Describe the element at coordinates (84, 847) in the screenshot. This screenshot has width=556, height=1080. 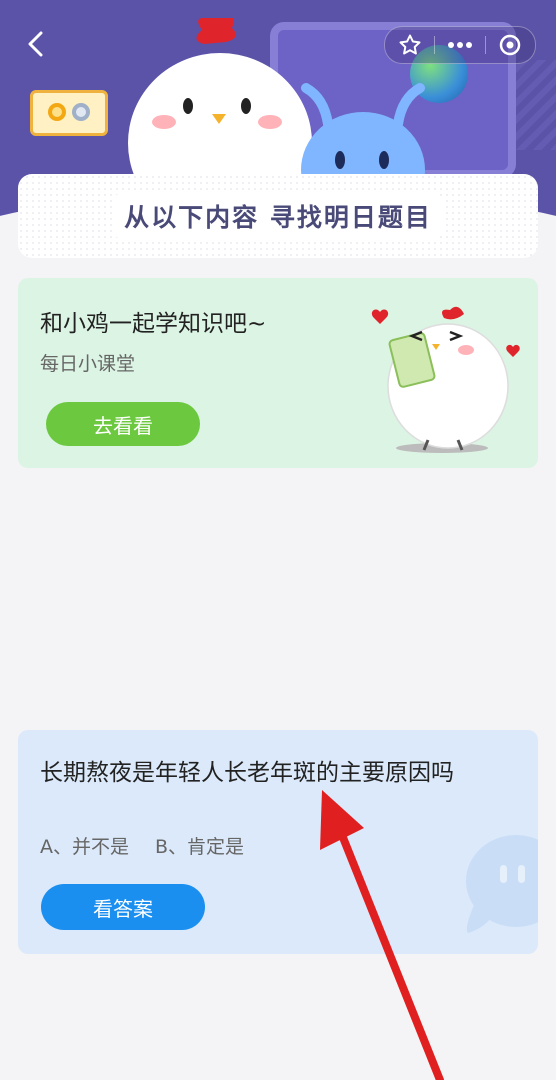
I see `option-a: A、并不是` at that location.